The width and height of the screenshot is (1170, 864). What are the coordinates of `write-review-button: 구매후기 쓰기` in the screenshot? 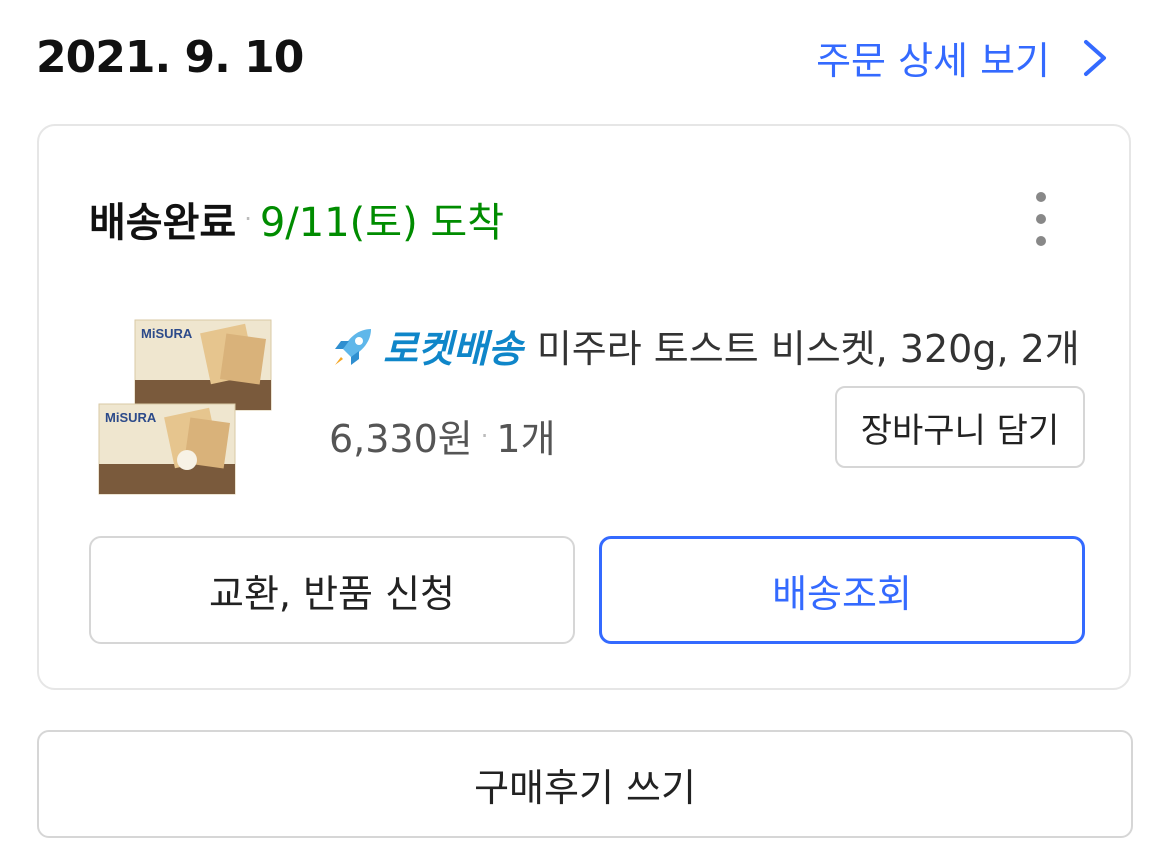 It's located at (585, 784).